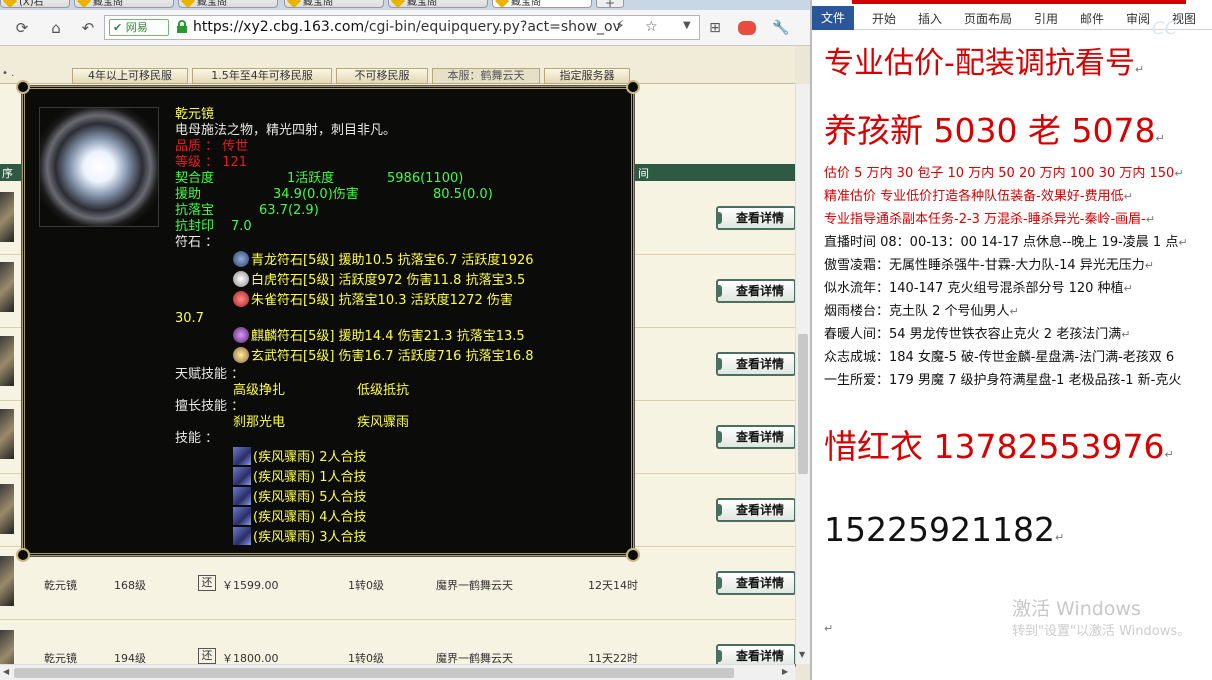  What do you see at coordinates (687, 25) in the screenshot?
I see `url-dropdown-icon: ▼` at bounding box center [687, 25].